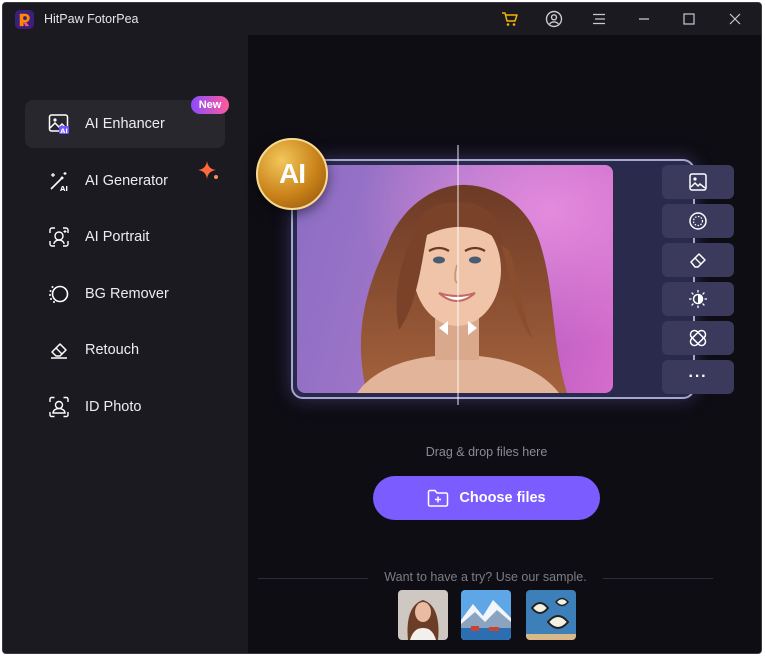  Describe the element at coordinates (112, 350) in the screenshot. I see `sidebar-item-label: Retouch` at that location.